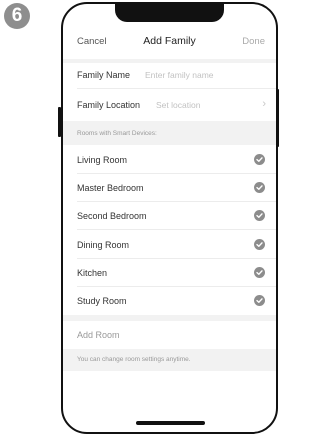 This screenshot has height=436, width=320. Describe the element at coordinates (169, 273) in the screenshot. I see `room-row-kitchen: Kitchen` at that location.